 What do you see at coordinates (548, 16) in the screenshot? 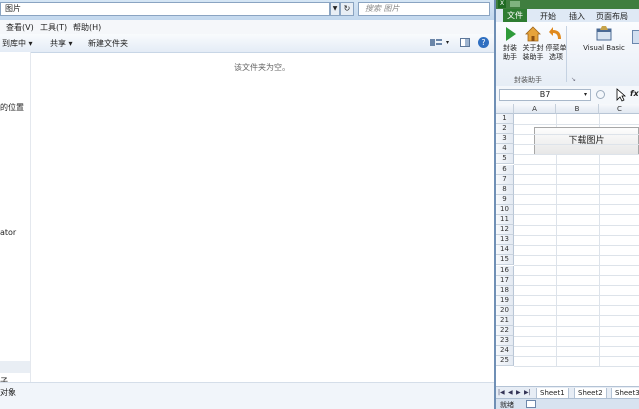
I see `tab-home: 开始` at bounding box center [548, 16].